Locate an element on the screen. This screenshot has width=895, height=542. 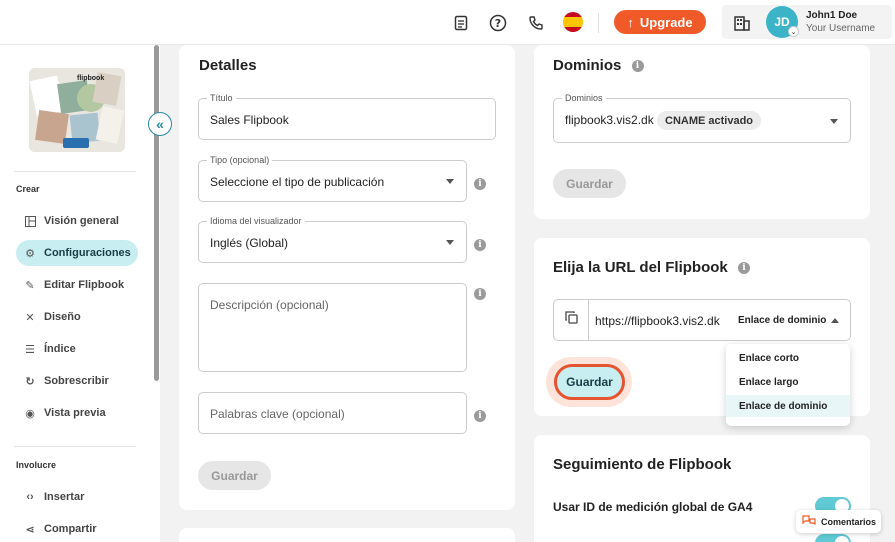
top-bar: ? ↑ Upgrade JD ⌄ John1 Doe Your Username is located at coordinates (447, 22).